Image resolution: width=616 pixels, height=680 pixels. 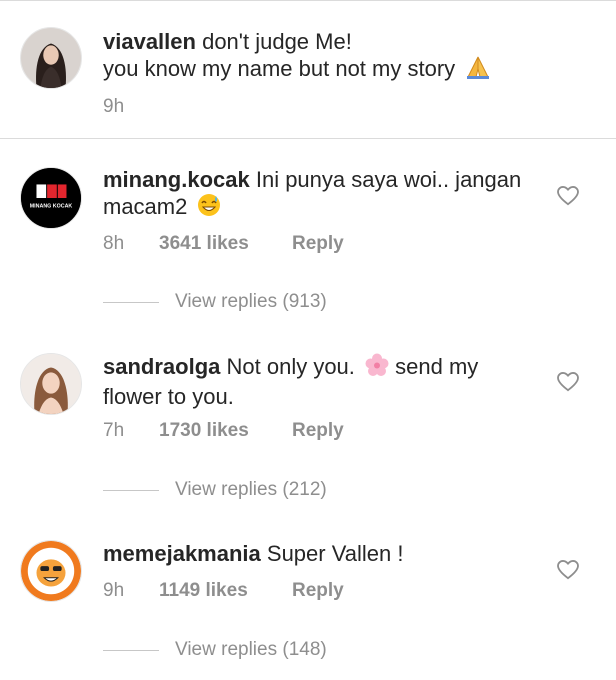 What do you see at coordinates (251, 302) in the screenshot?
I see `view-replies-button: View replies (913)` at bounding box center [251, 302].